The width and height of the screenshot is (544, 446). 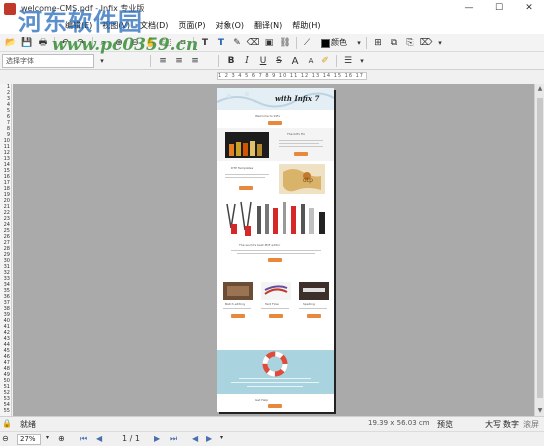 What do you see at coordinates (410, 43) in the screenshot?
I see `page-extract-icon: ⎘` at bounding box center [410, 43].